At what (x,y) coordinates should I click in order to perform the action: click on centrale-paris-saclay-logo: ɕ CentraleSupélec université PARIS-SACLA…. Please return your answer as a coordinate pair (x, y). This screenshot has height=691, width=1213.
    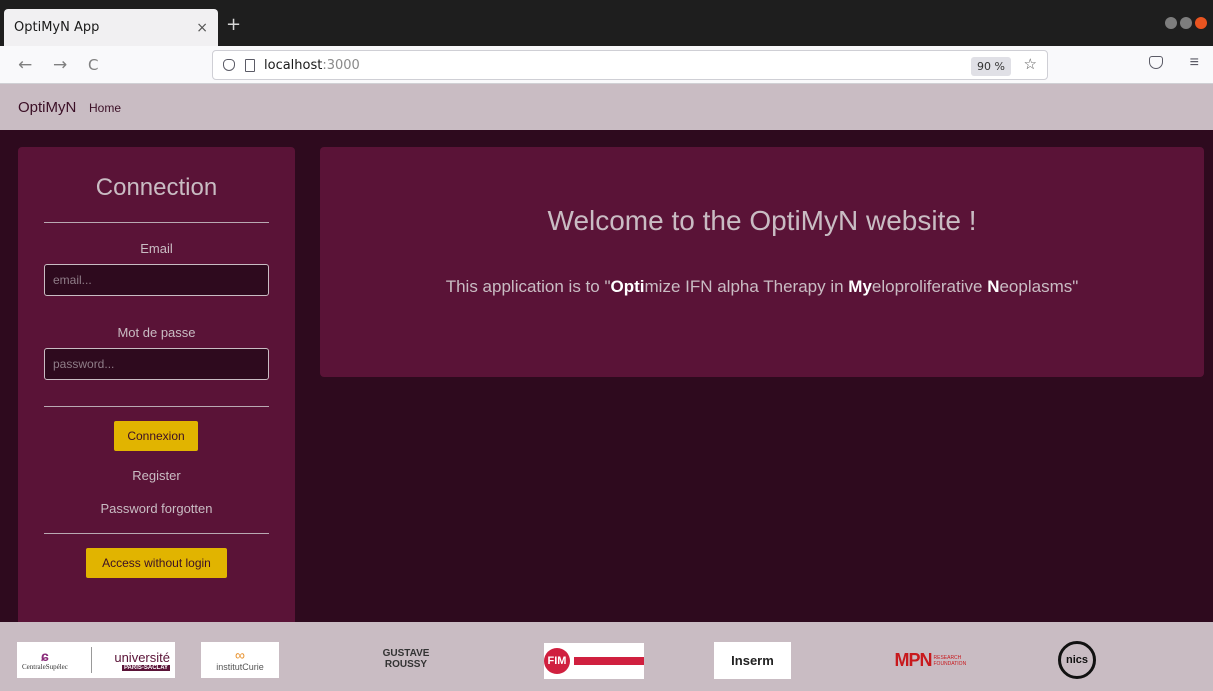
    Looking at the image, I should click on (96, 660).